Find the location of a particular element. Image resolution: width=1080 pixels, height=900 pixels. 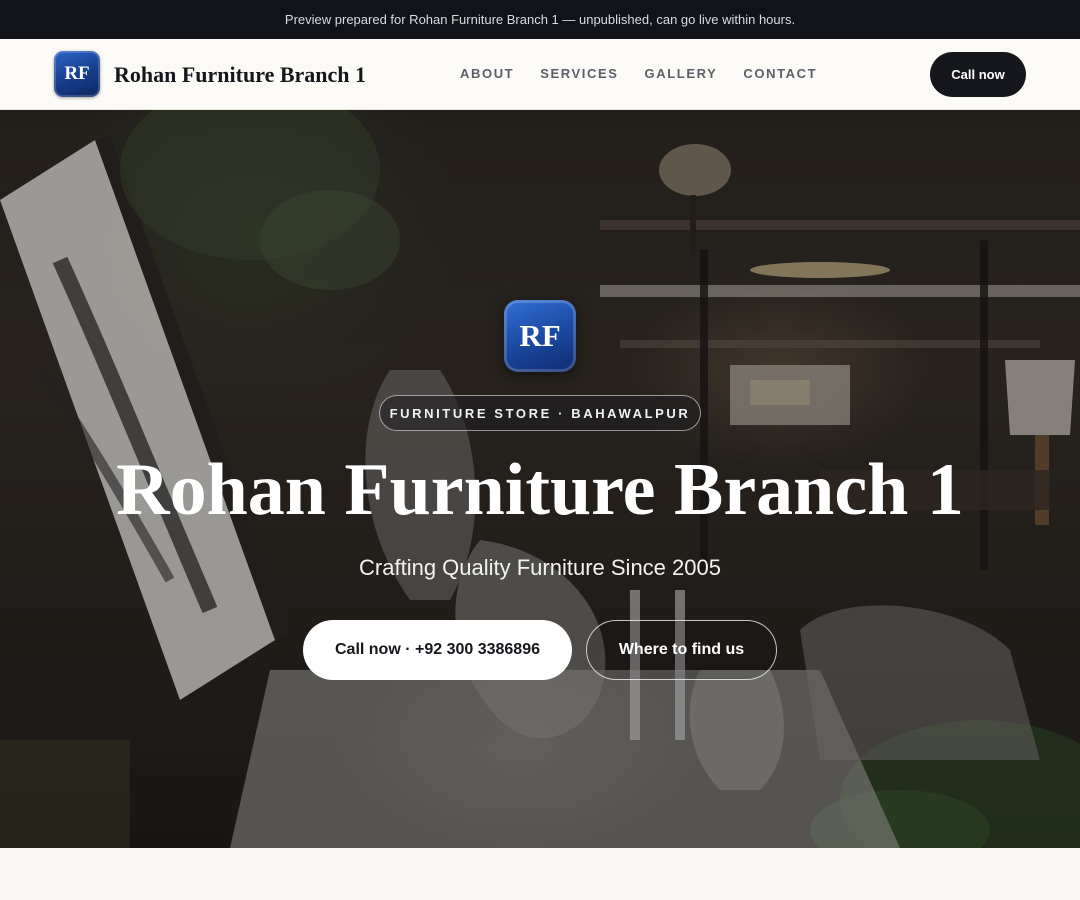

nav-link-contact: CONTACT is located at coordinates (780, 74).